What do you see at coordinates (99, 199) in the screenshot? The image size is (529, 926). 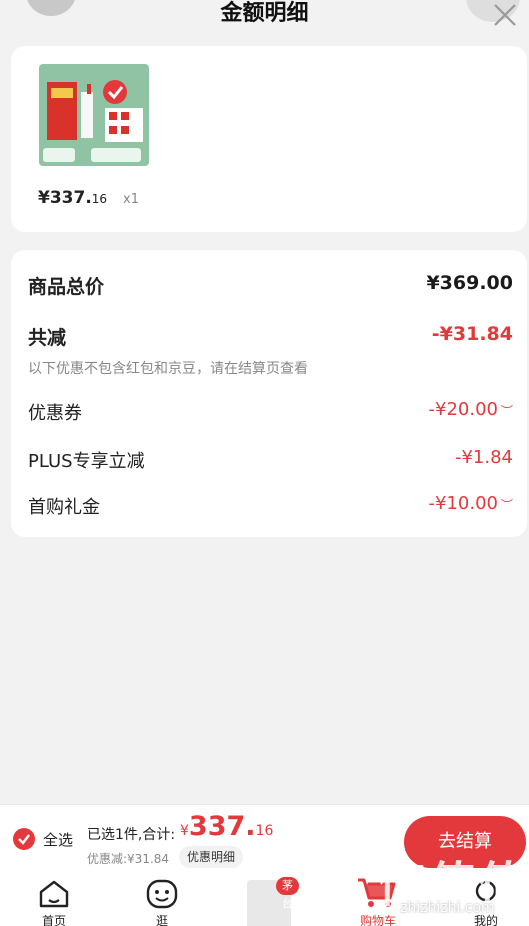 I see `product-price-cents: 16` at bounding box center [99, 199].